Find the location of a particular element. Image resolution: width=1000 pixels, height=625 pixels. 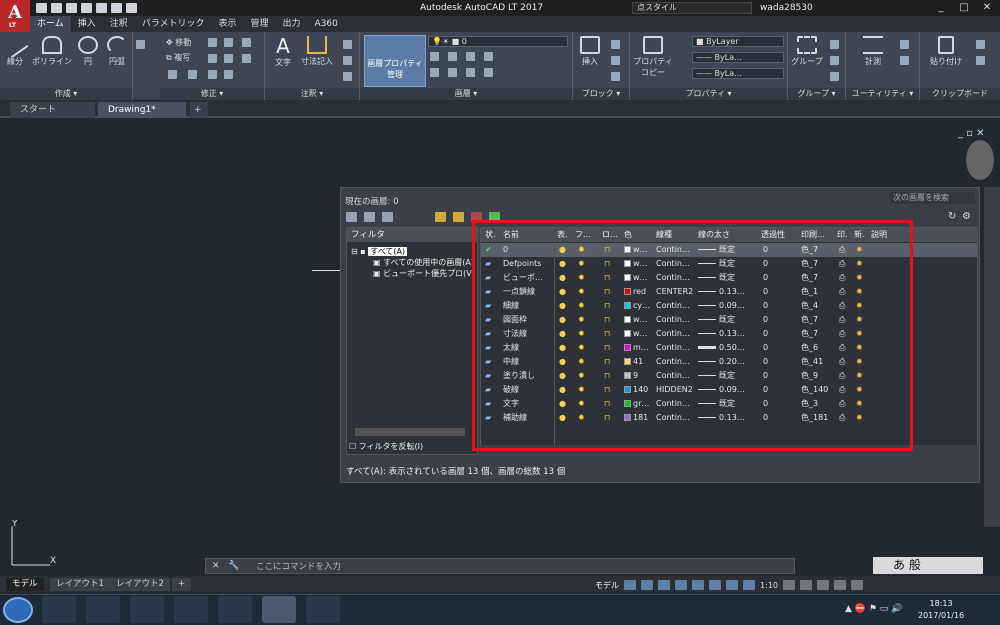

properties-panel-label: プロパティ ▾ is located at coordinates (708, 94).